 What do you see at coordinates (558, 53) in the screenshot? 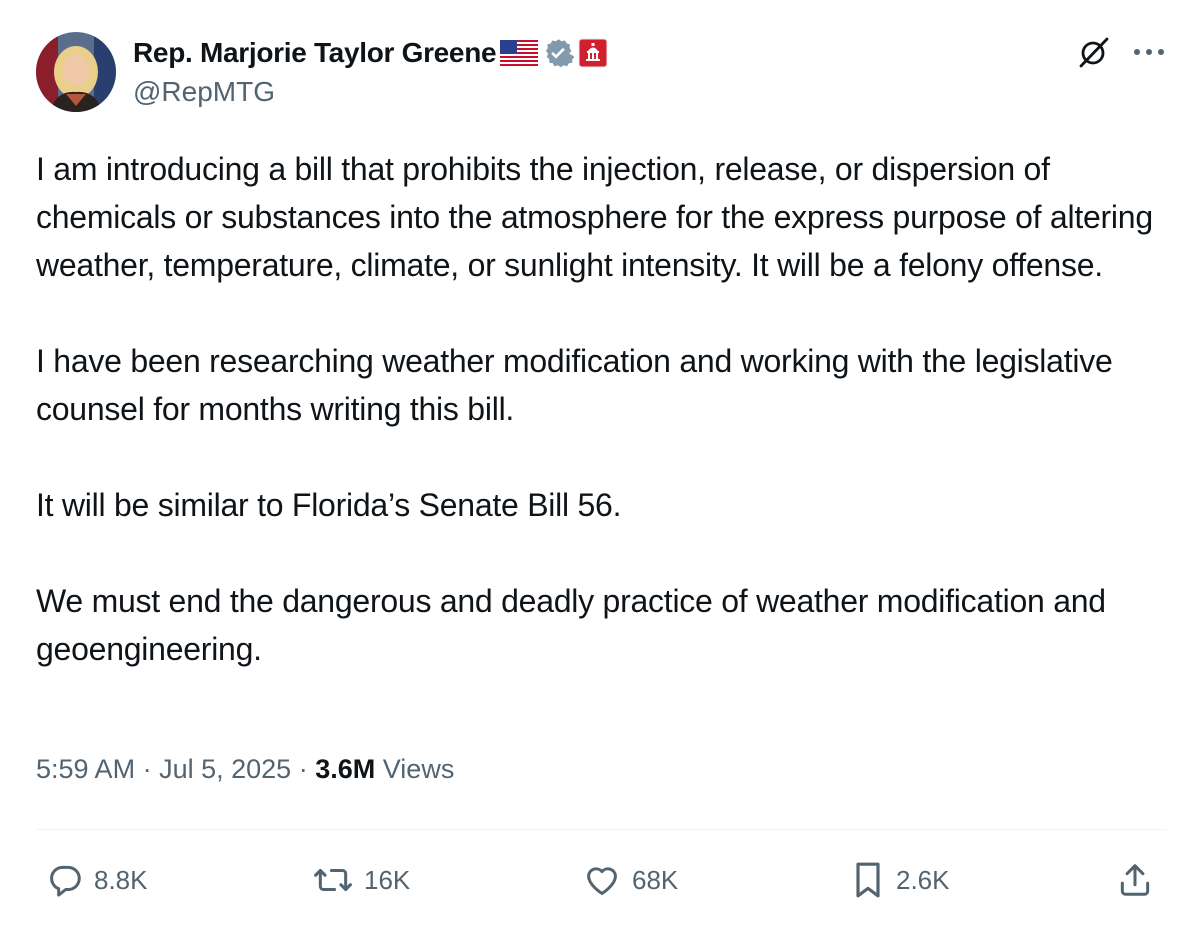
I see `verified-badge-icon` at bounding box center [558, 53].